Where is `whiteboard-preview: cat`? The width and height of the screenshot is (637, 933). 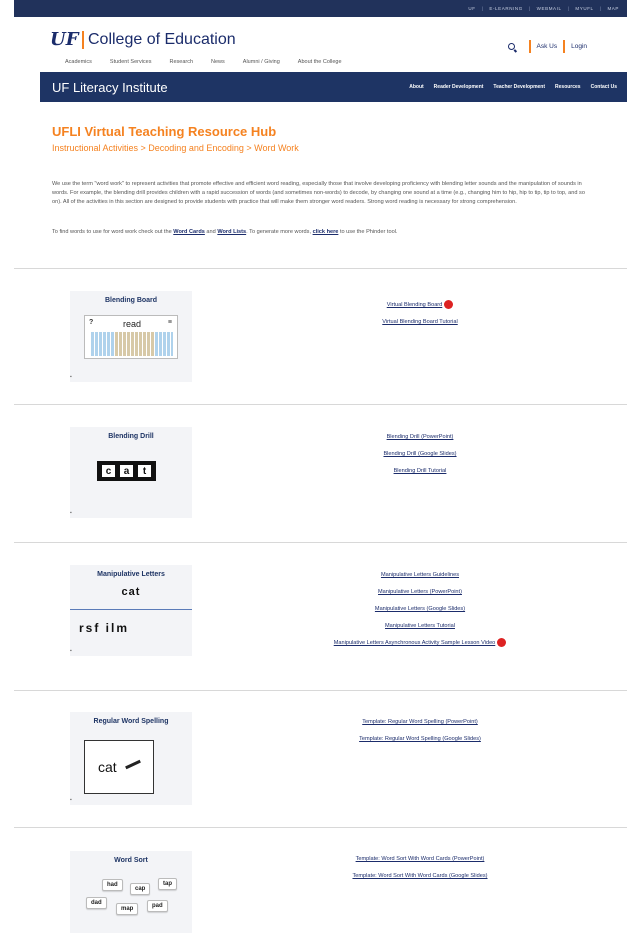
whiteboard-preview: cat is located at coordinates (119, 767).